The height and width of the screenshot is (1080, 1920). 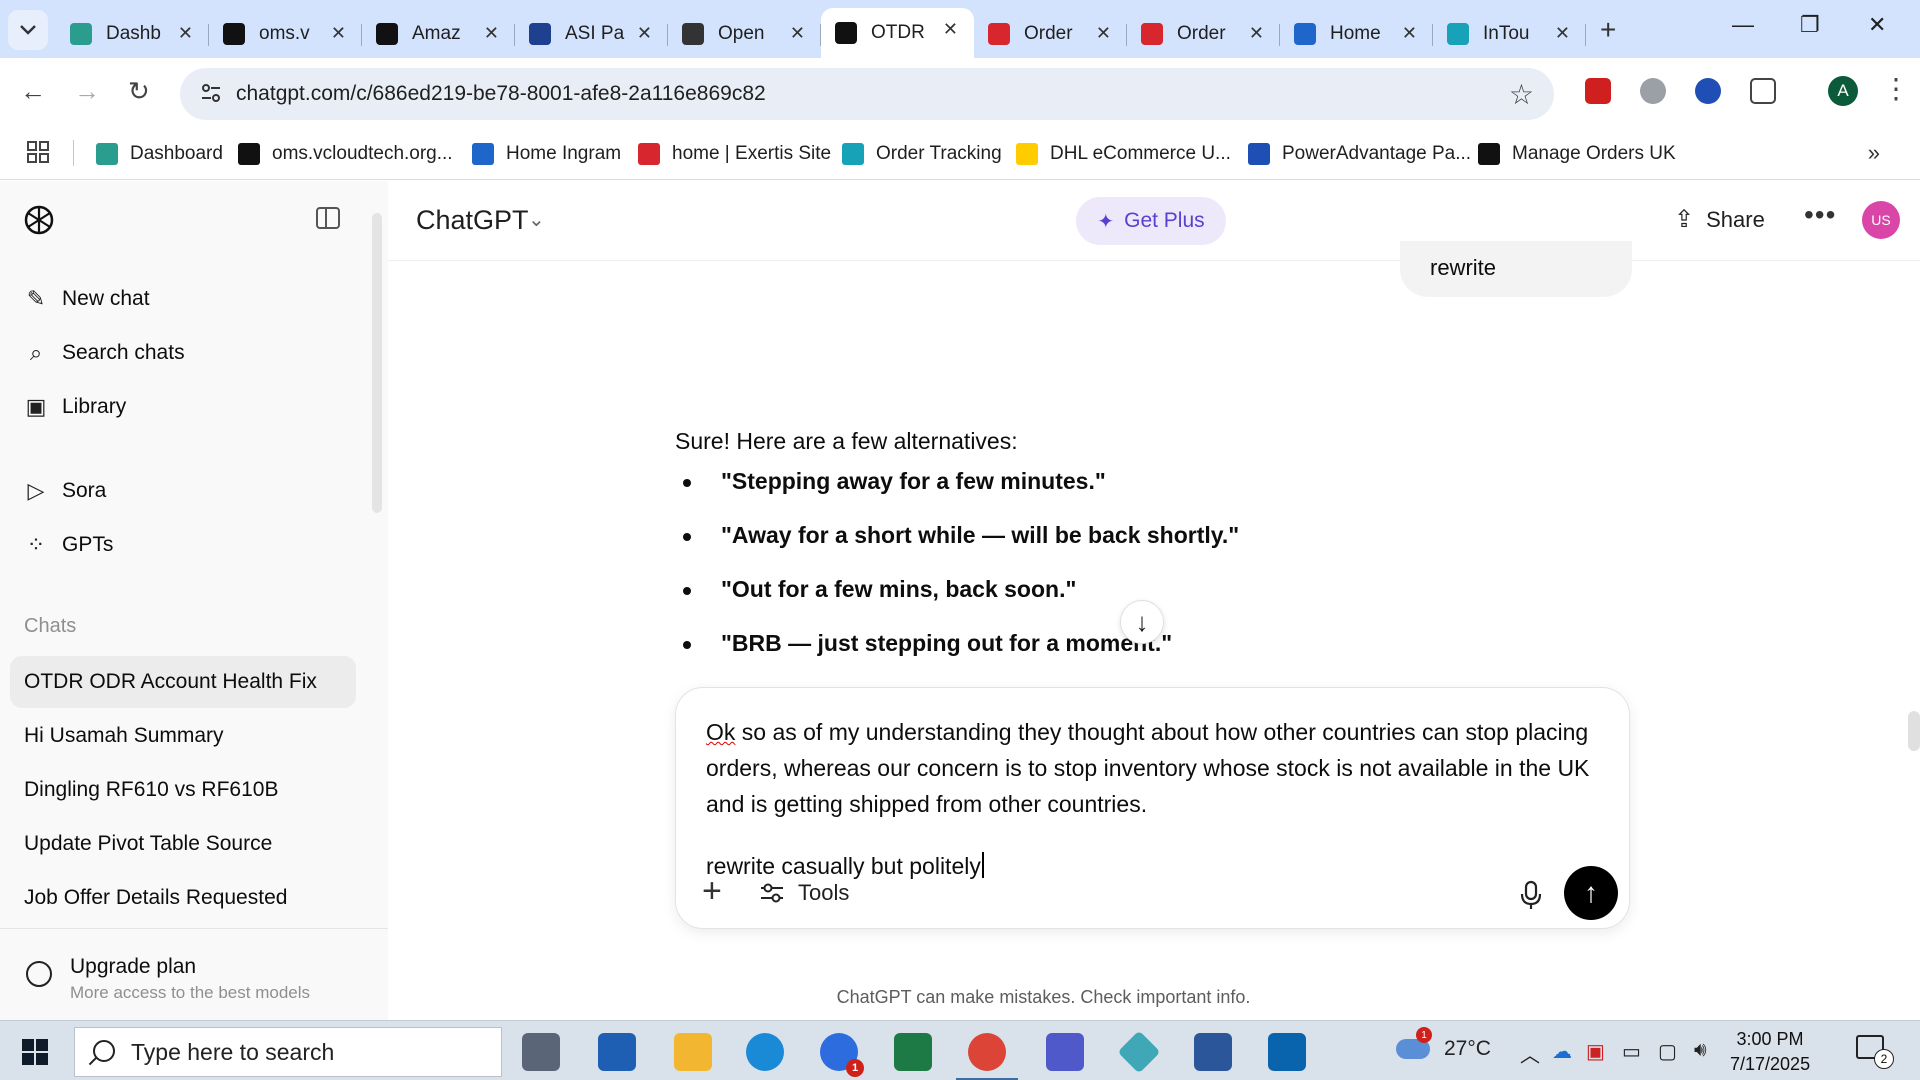 What do you see at coordinates (1719, 219) in the screenshot?
I see `share-button: ⇪ Share` at bounding box center [1719, 219].